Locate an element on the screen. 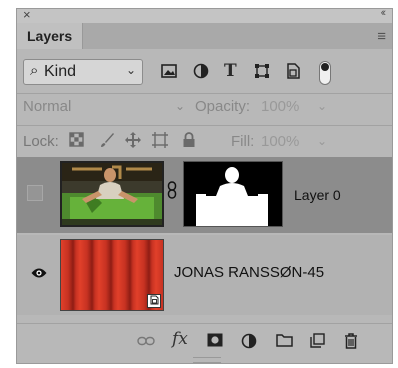 This screenshot has height=368, width=398. delete-layer-icon is located at coordinates (351, 343).